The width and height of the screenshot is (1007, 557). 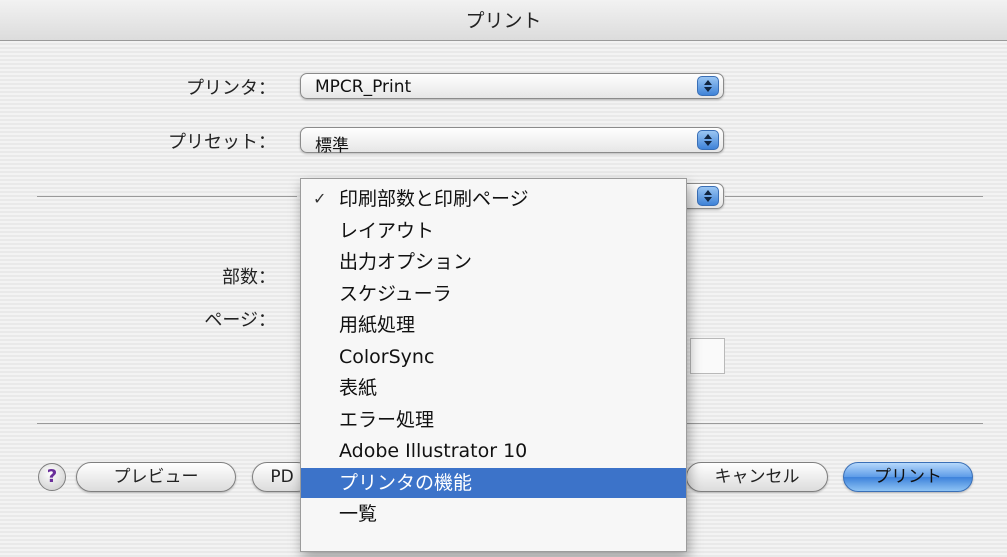 What do you see at coordinates (358, 388) in the screenshot?
I see `menu-item-label: 表紙` at bounding box center [358, 388].